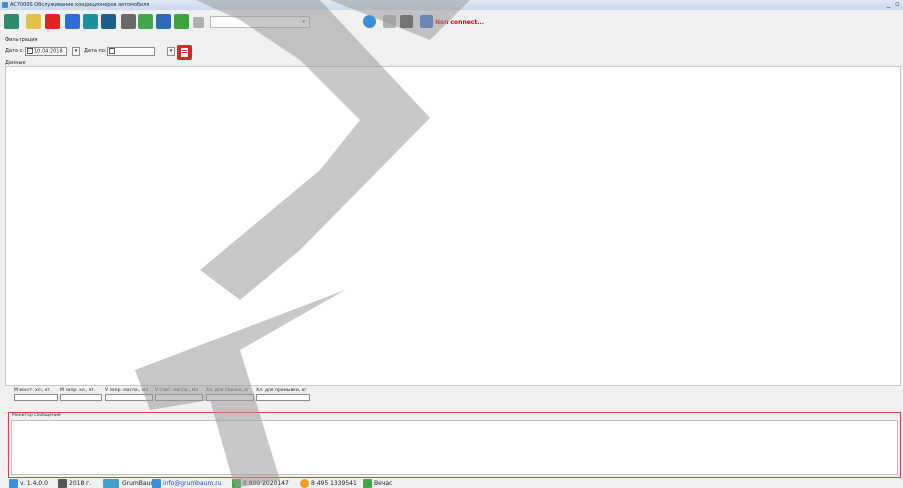 This screenshot has width=903, height=488. Describe the element at coordinates (389, 21) in the screenshot. I see `list-button` at that location.